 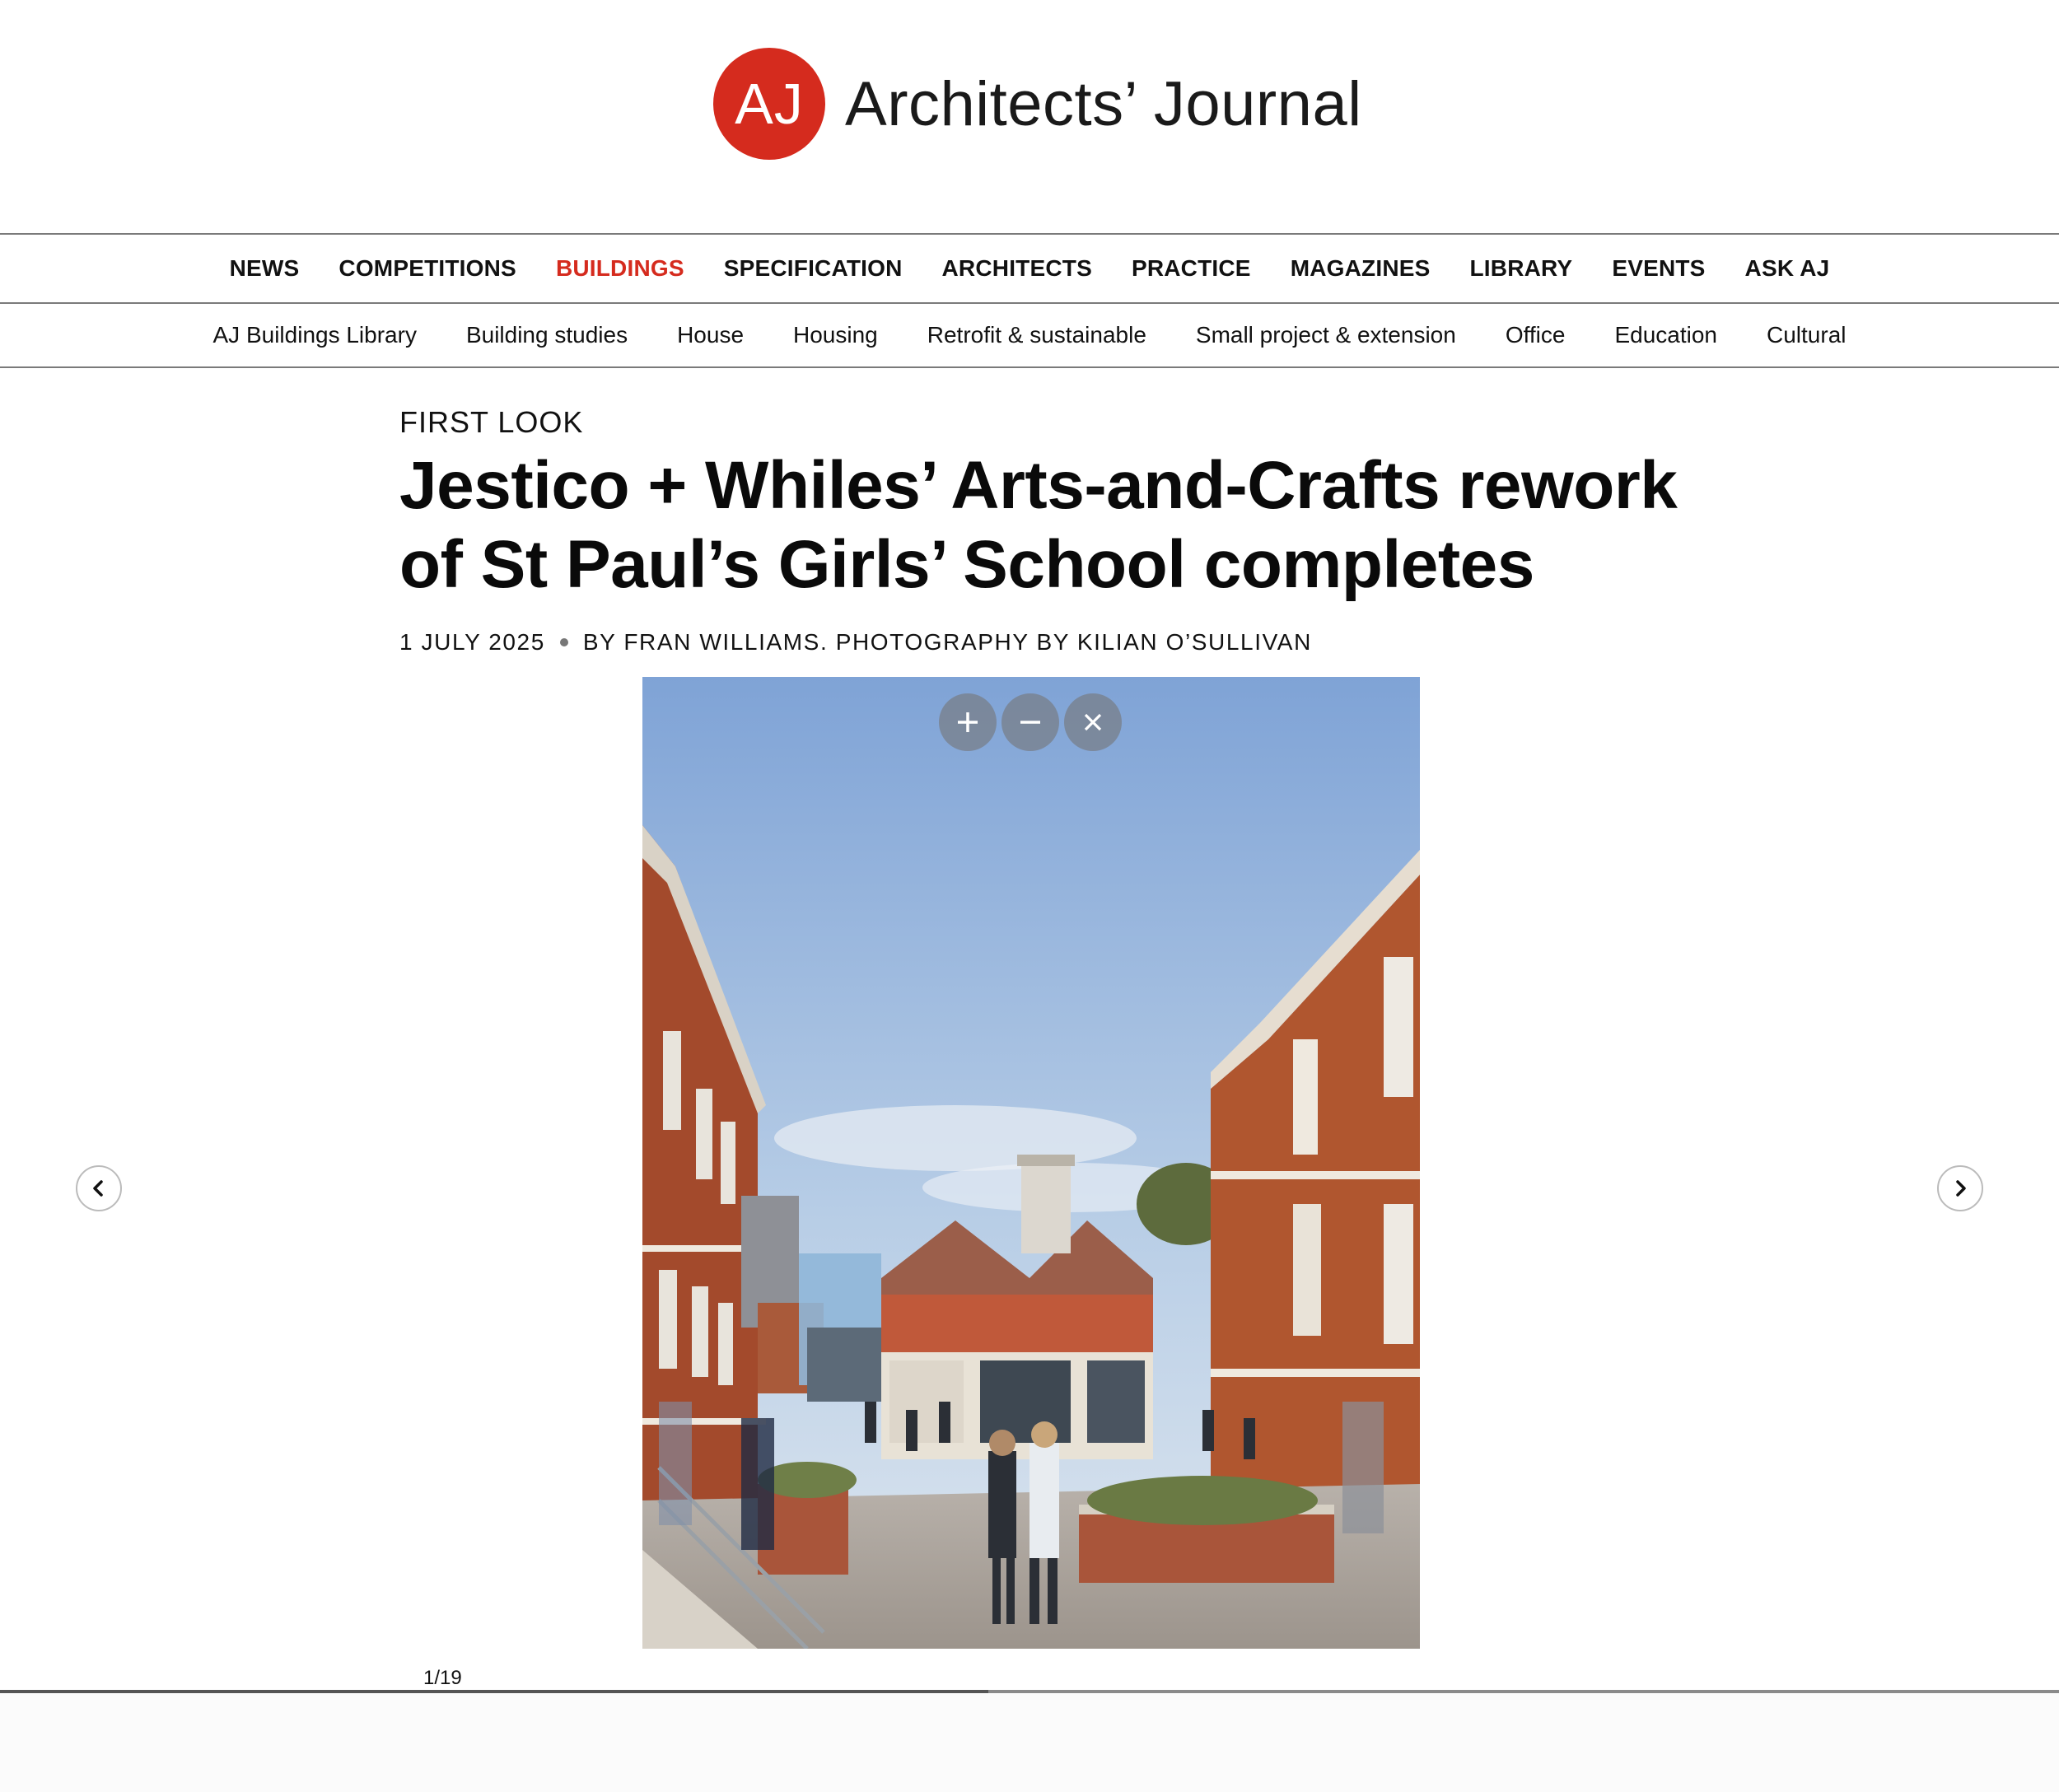 I want to click on subnav-item-aj-buildings-library: AJ Buildings Library, so click(x=315, y=335).